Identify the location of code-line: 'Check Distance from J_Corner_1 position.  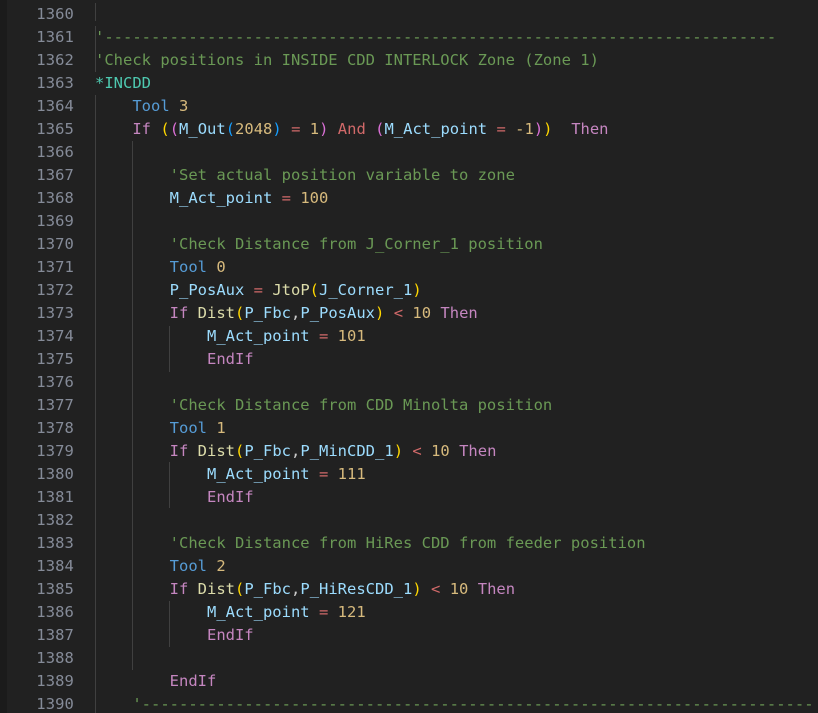
(451, 244).